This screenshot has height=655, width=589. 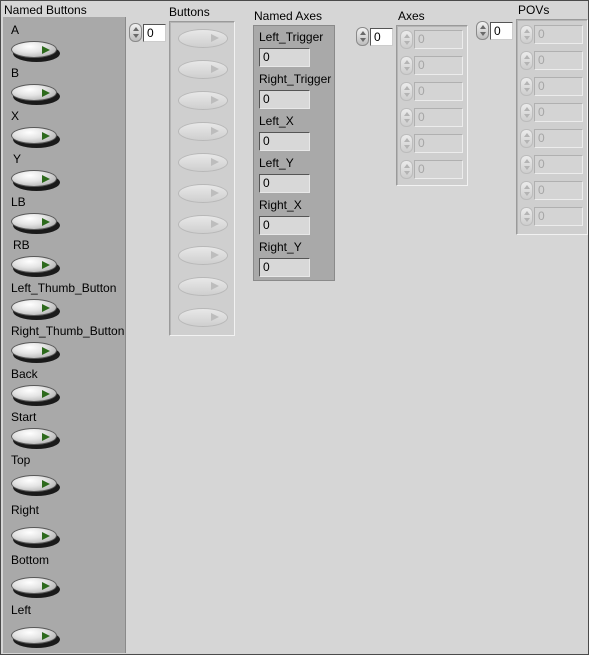 I want to click on axis-label: Left_X, so click(x=276, y=121).